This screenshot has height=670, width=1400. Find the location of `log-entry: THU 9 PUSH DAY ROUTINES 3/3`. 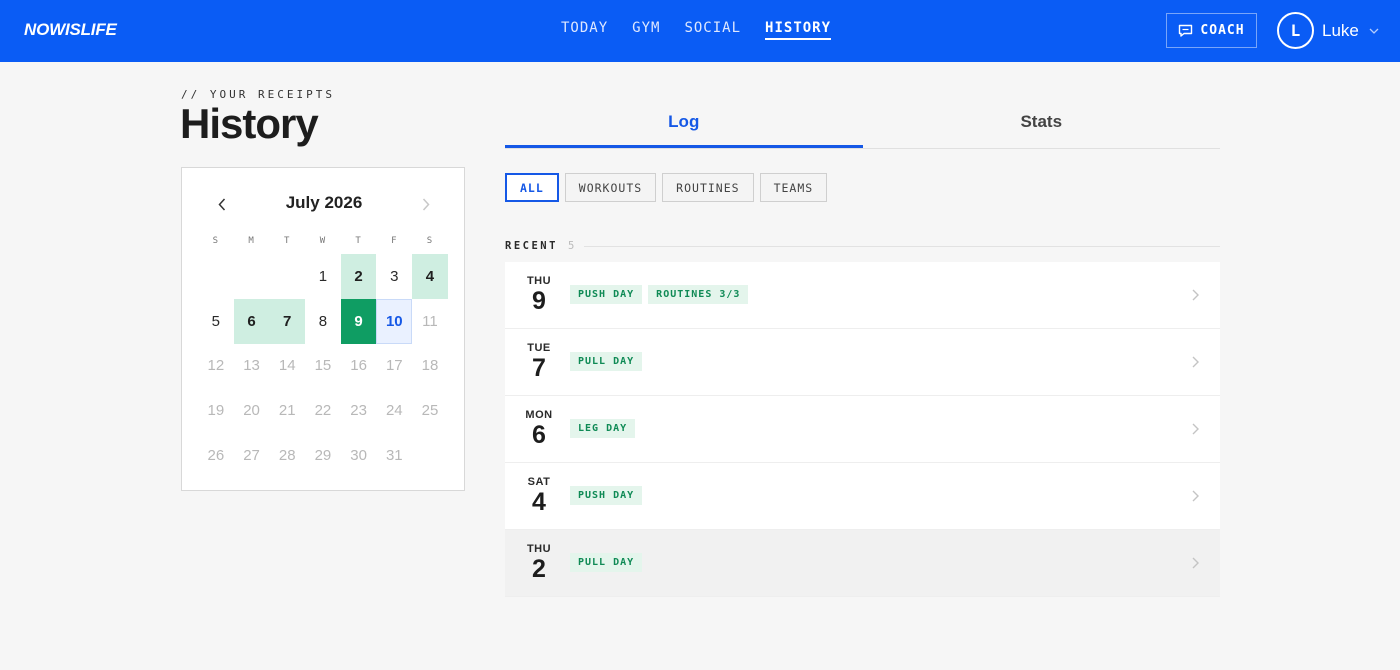

log-entry: THU 9 PUSH DAY ROUTINES 3/3 is located at coordinates (862, 295).